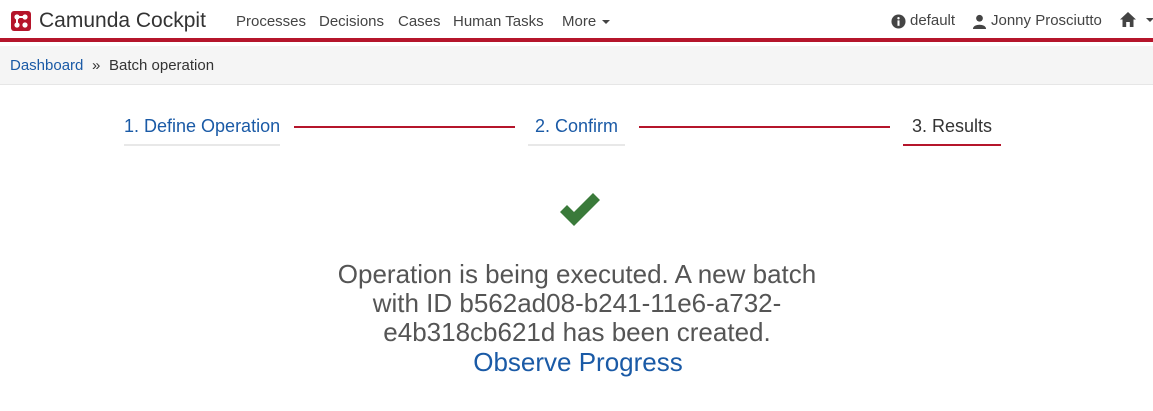 Image resolution: width=1153 pixels, height=411 pixels. I want to click on nav-more-label: More, so click(579, 21).